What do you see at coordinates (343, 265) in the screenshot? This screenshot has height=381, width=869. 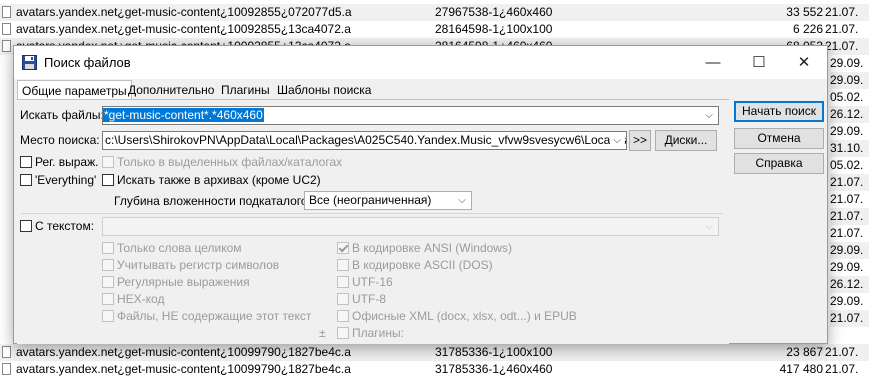 I see `ascii-checkbox` at bounding box center [343, 265].